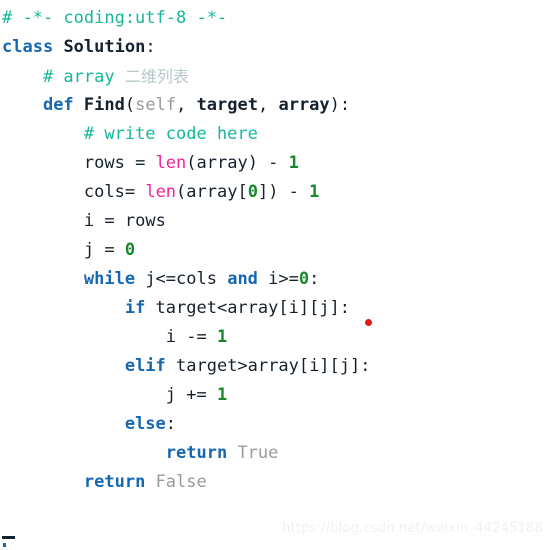 The image size is (550, 550). Describe the element at coordinates (268, 366) in the screenshot. I see `code-token: target>array[i][j]:` at that location.